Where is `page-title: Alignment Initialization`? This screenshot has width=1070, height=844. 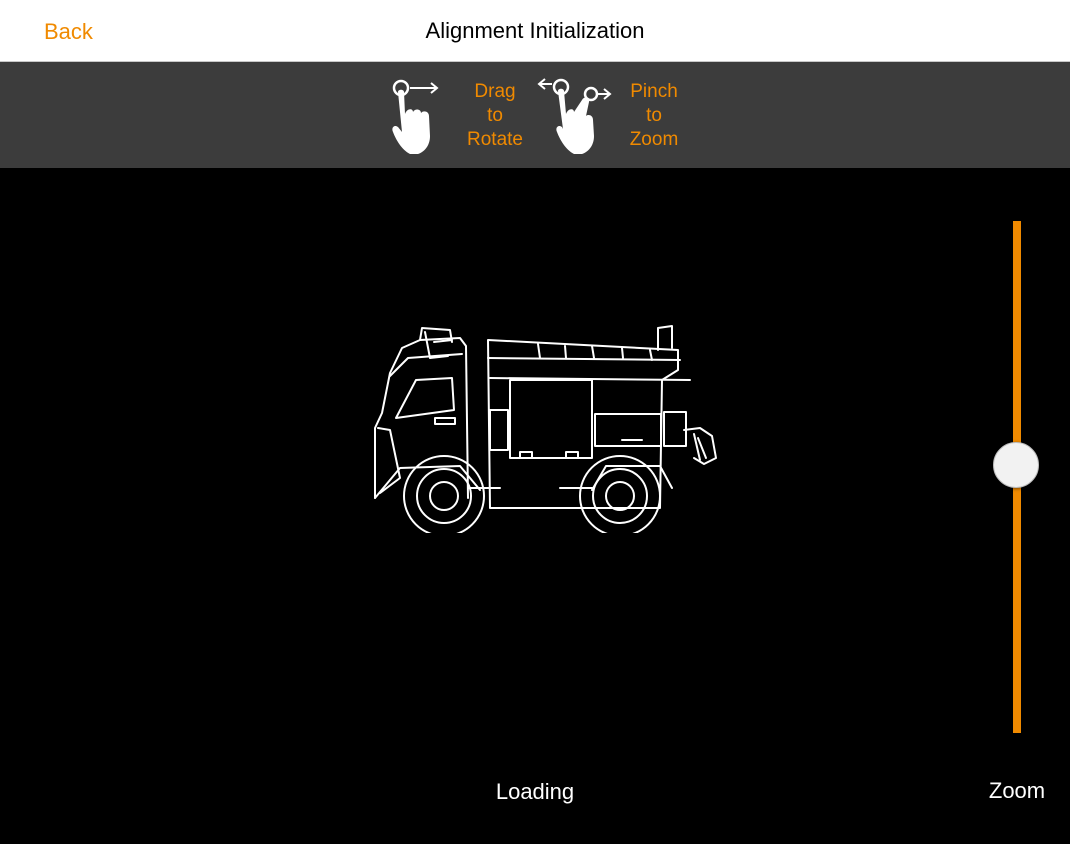
page-title: Alignment Initialization is located at coordinates (535, 30).